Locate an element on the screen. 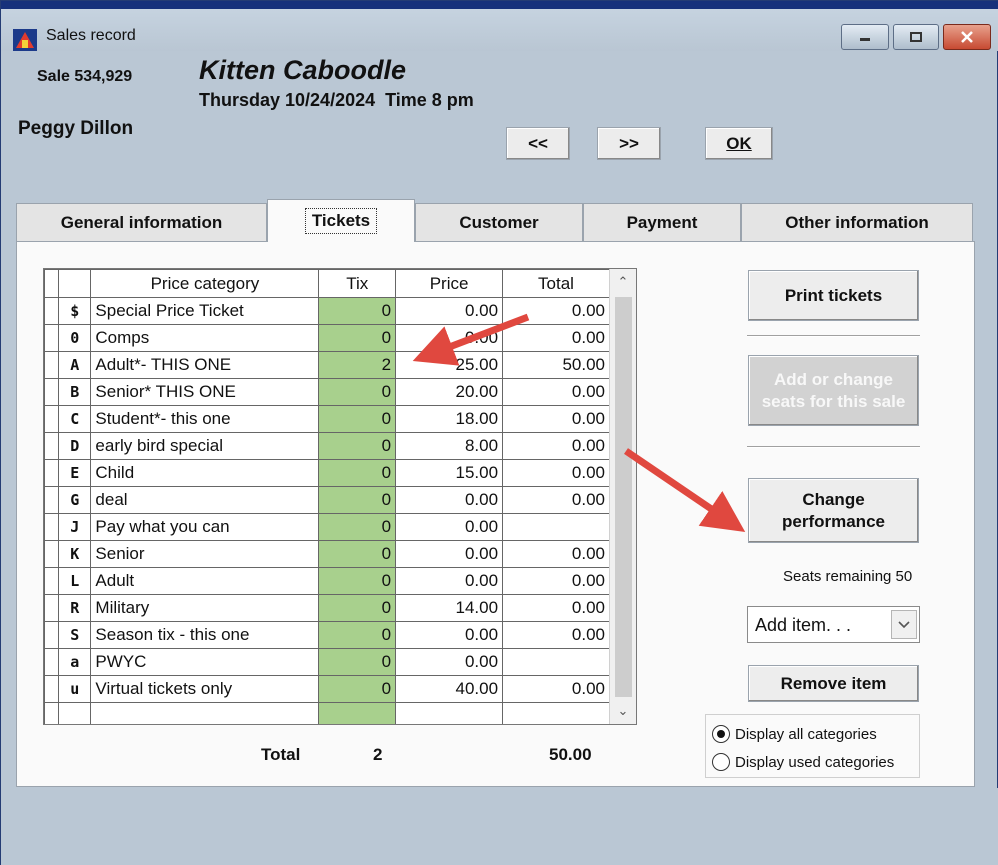  table-row: S Season tix - this one 0 0.00 0.00 is located at coordinates (327, 635).